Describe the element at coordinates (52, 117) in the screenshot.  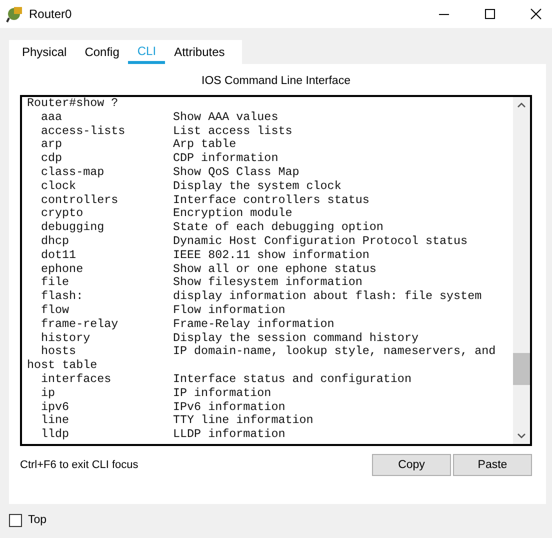
I see `command-text: aaa` at that location.